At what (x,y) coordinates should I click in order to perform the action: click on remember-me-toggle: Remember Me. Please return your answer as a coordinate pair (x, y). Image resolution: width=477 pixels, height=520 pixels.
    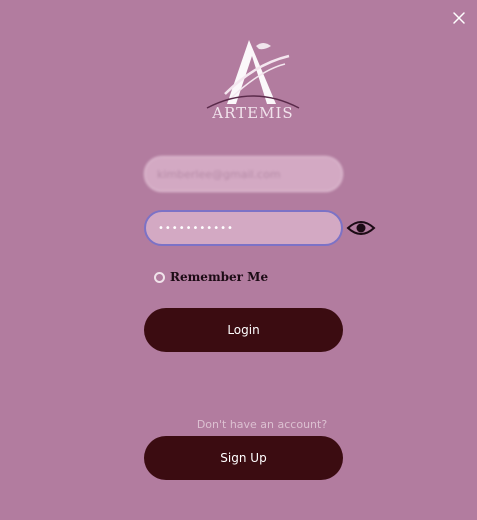
    Looking at the image, I should click on (211, 277).